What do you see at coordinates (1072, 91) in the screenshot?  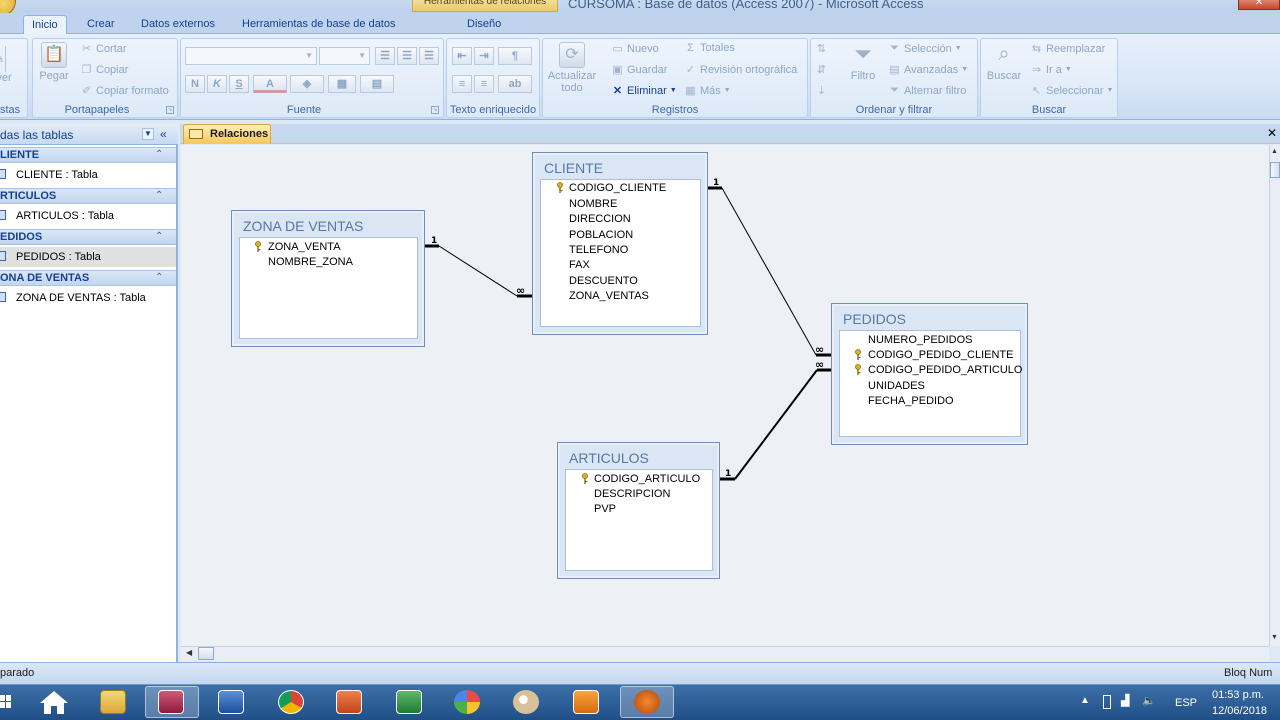 I see `select-button: ↖ Seleccionar ▼` at bounding box center [1072, 91].